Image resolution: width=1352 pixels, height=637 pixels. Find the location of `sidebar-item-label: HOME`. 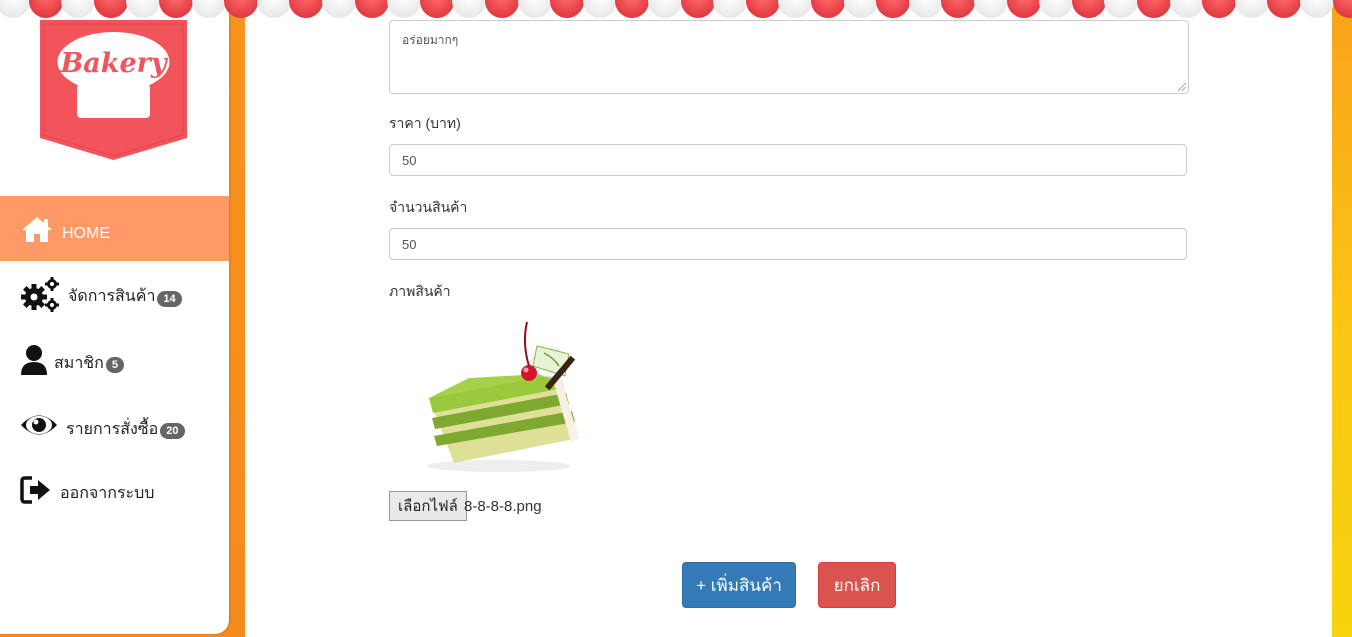

sidebar-item-label: HOME is located at coordinates (86, 233).